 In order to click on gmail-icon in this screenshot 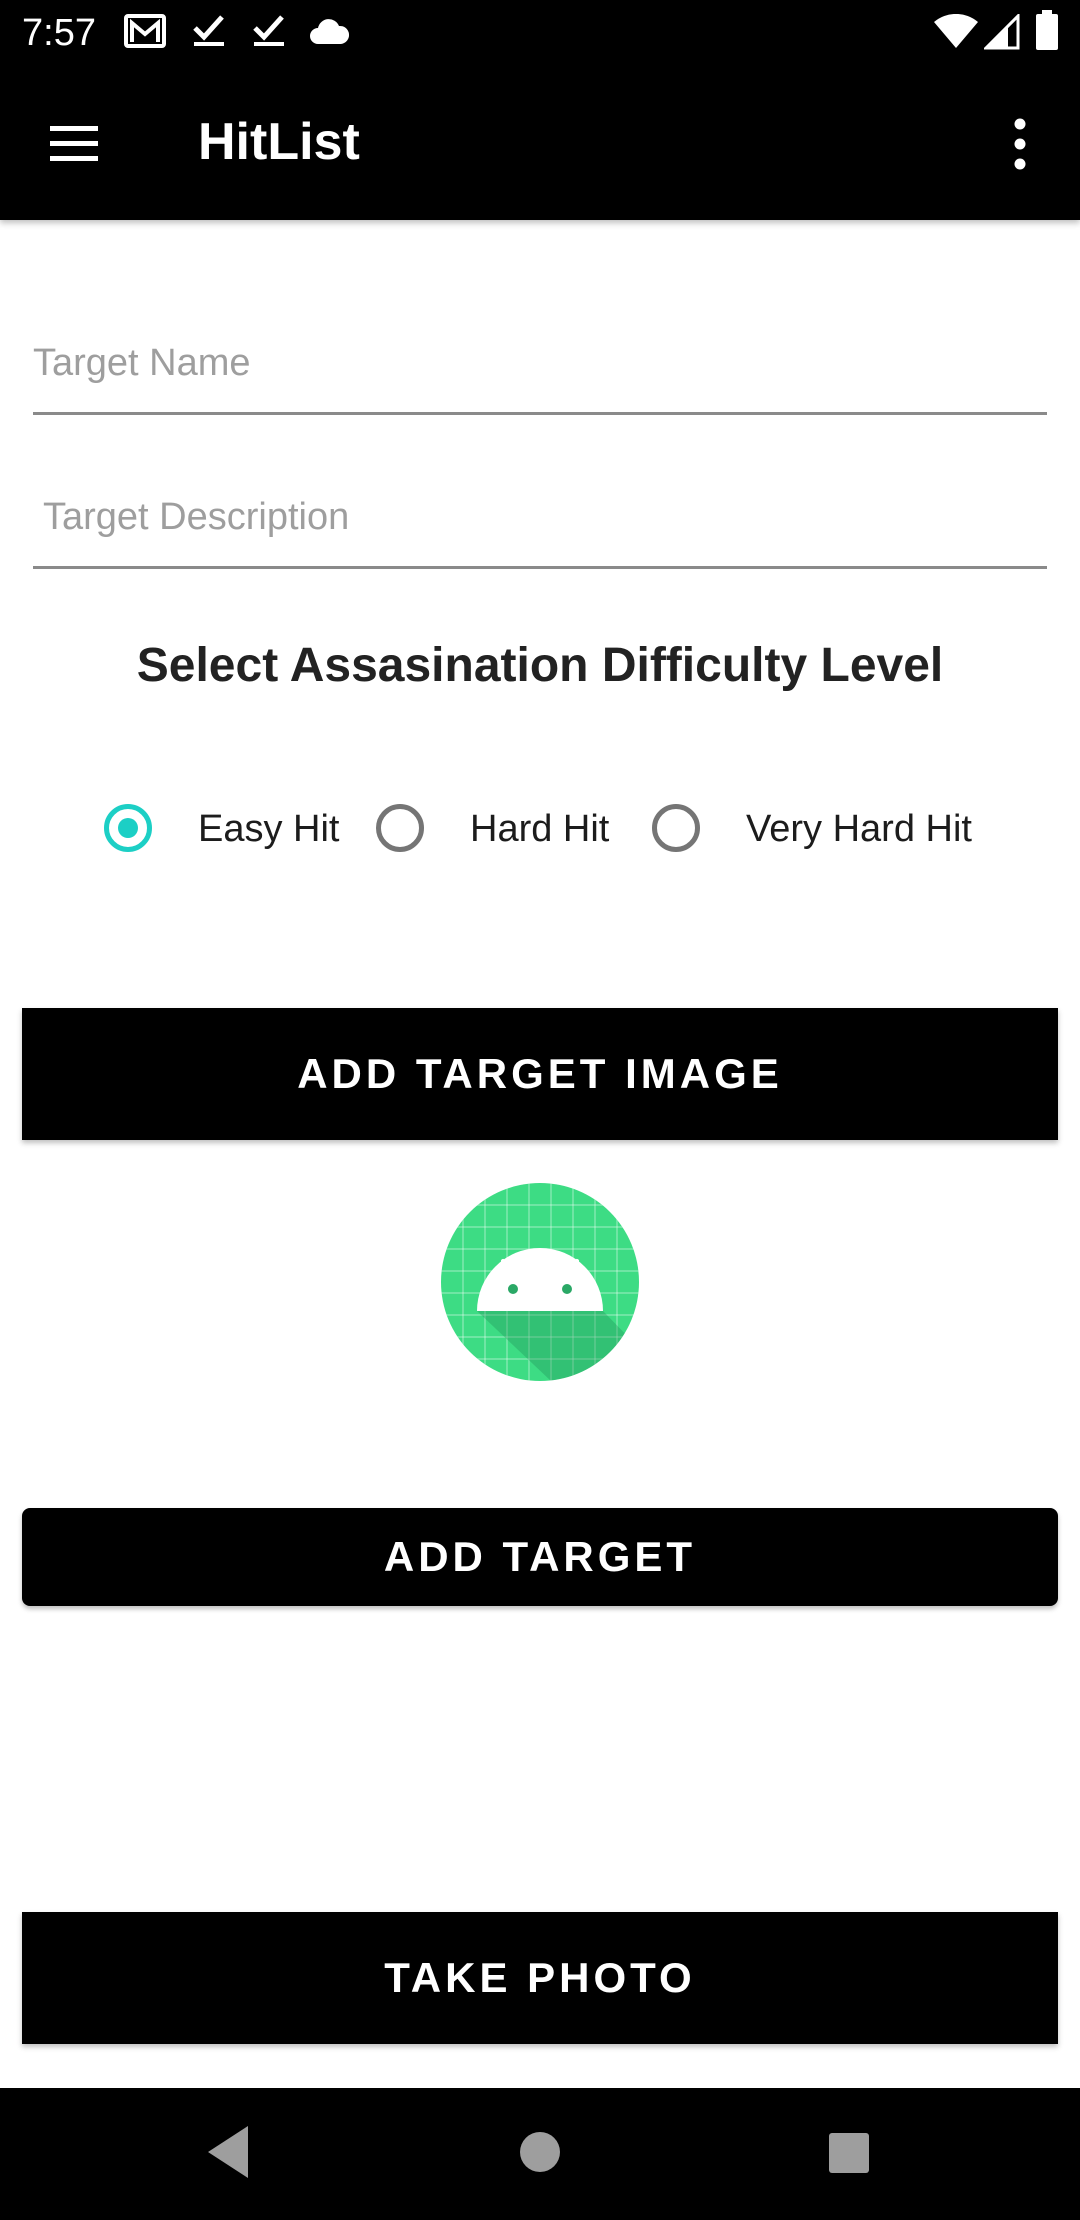, I will do `click(145, 31)`.